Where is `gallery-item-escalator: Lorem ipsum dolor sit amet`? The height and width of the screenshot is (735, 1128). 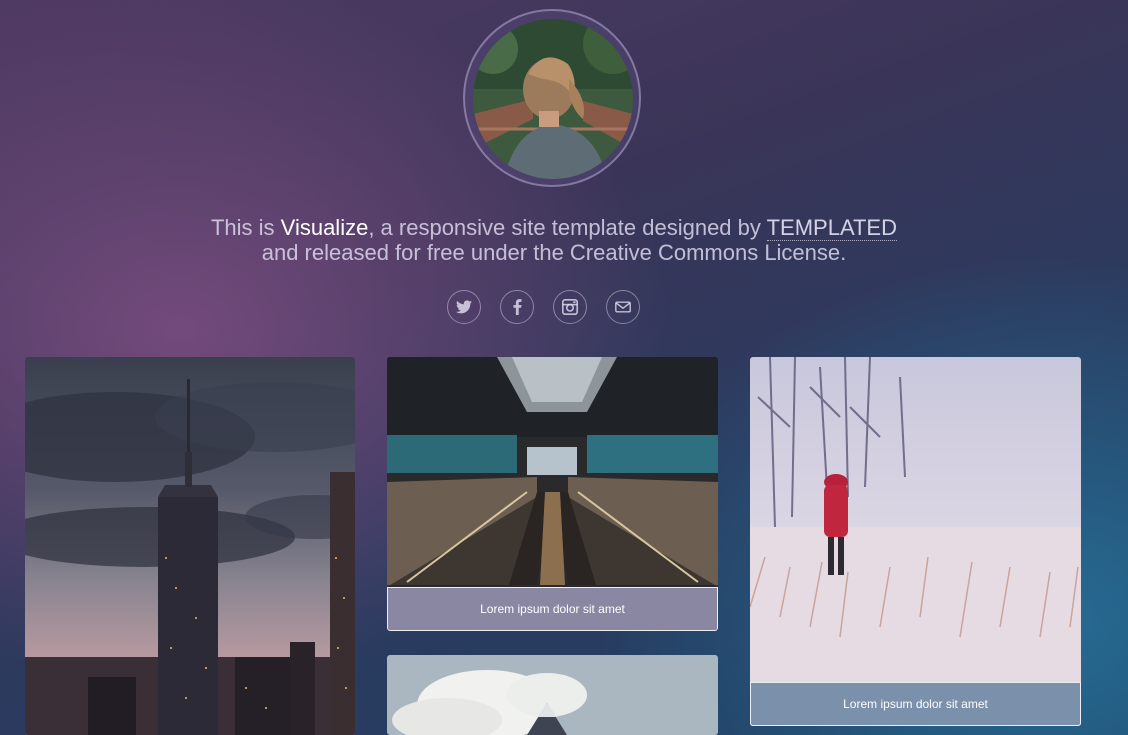
gallery-item-escalator: Lorem ipsum dolor sit amet is located at coordinates (552, 494).